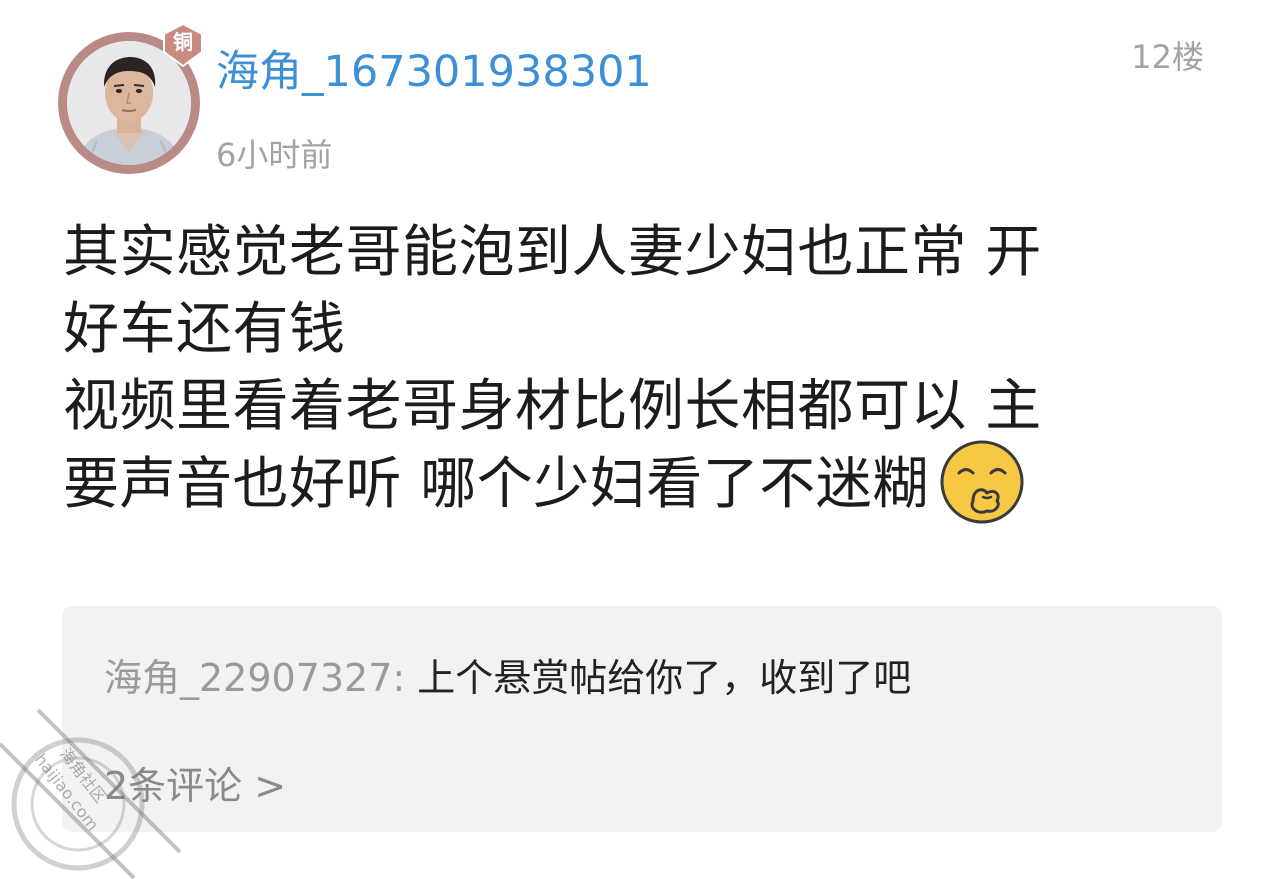  Describe the element at coordinates (552, 406) in the screenshot. I see `post-line: 视频里看着老哥身材比例长相都可以 主` at that location.